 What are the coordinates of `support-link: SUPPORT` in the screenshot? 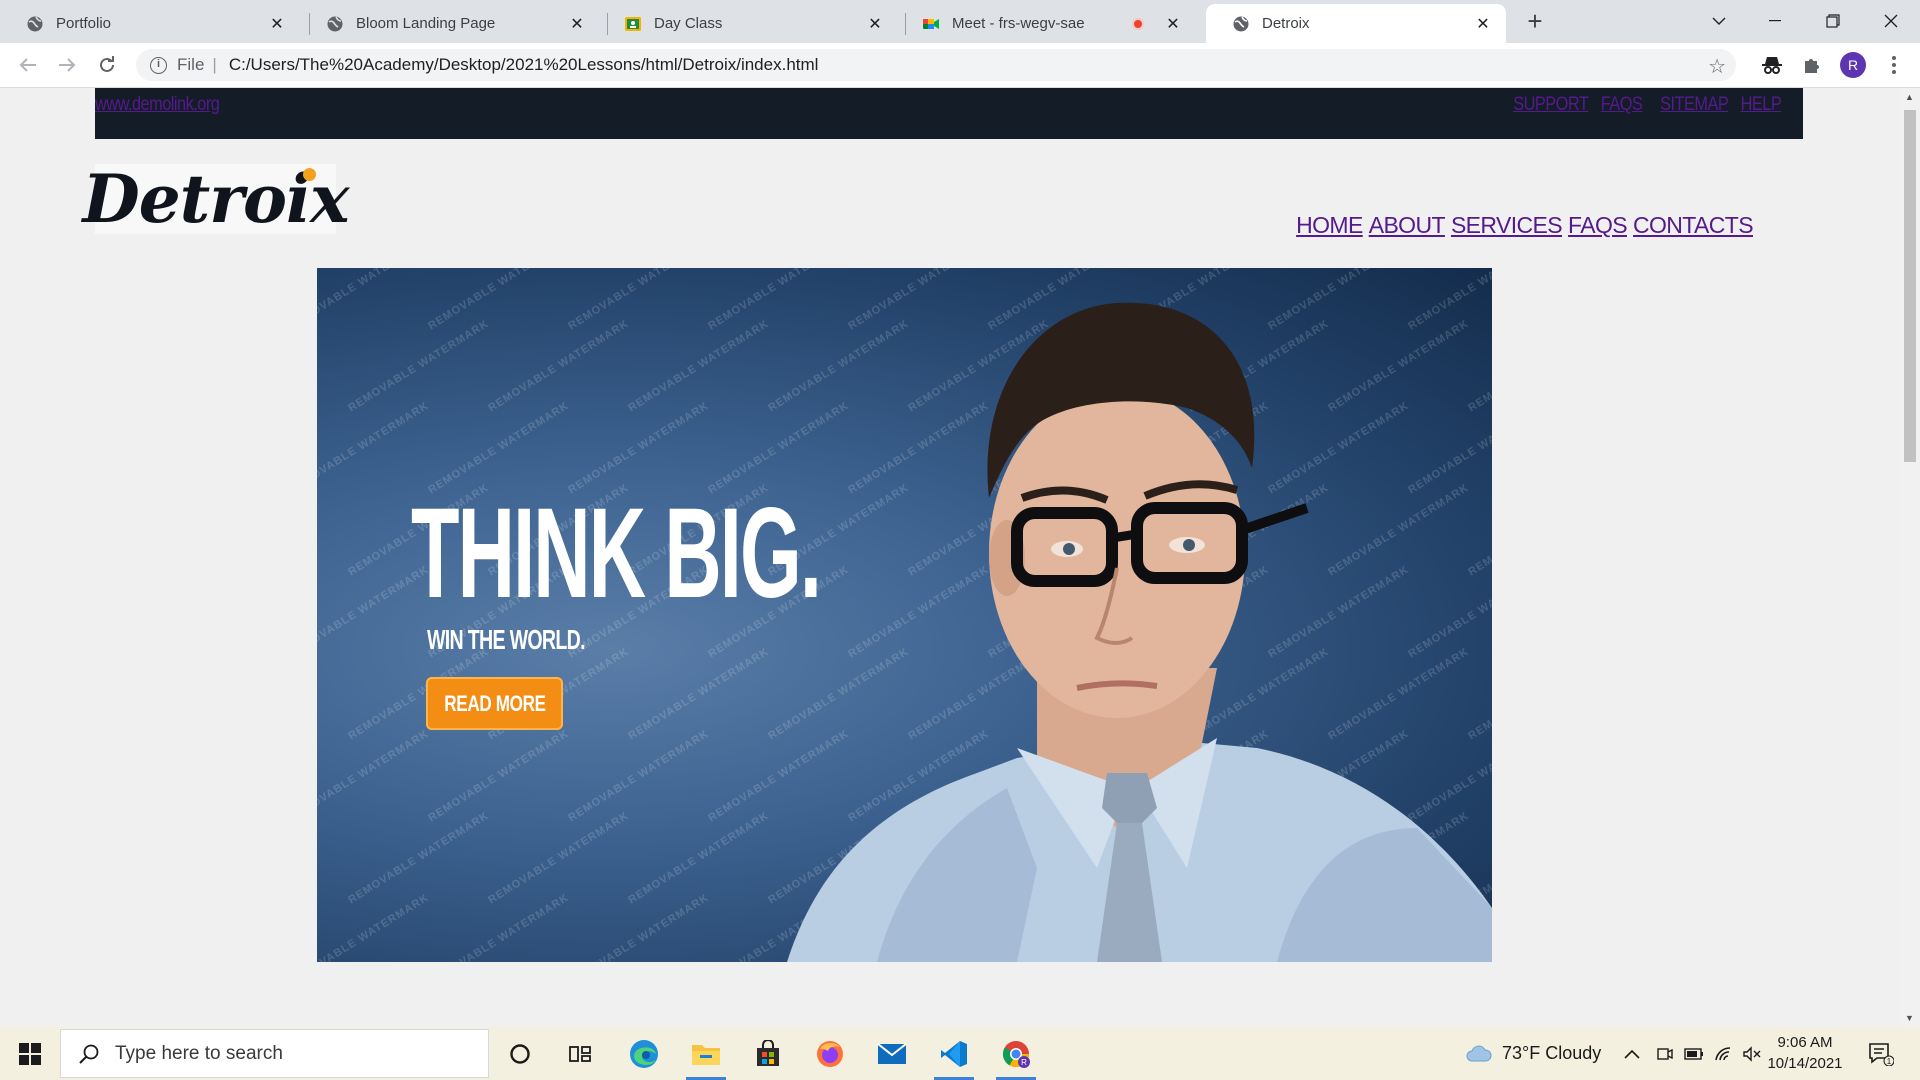 It's located at (1551, 105).